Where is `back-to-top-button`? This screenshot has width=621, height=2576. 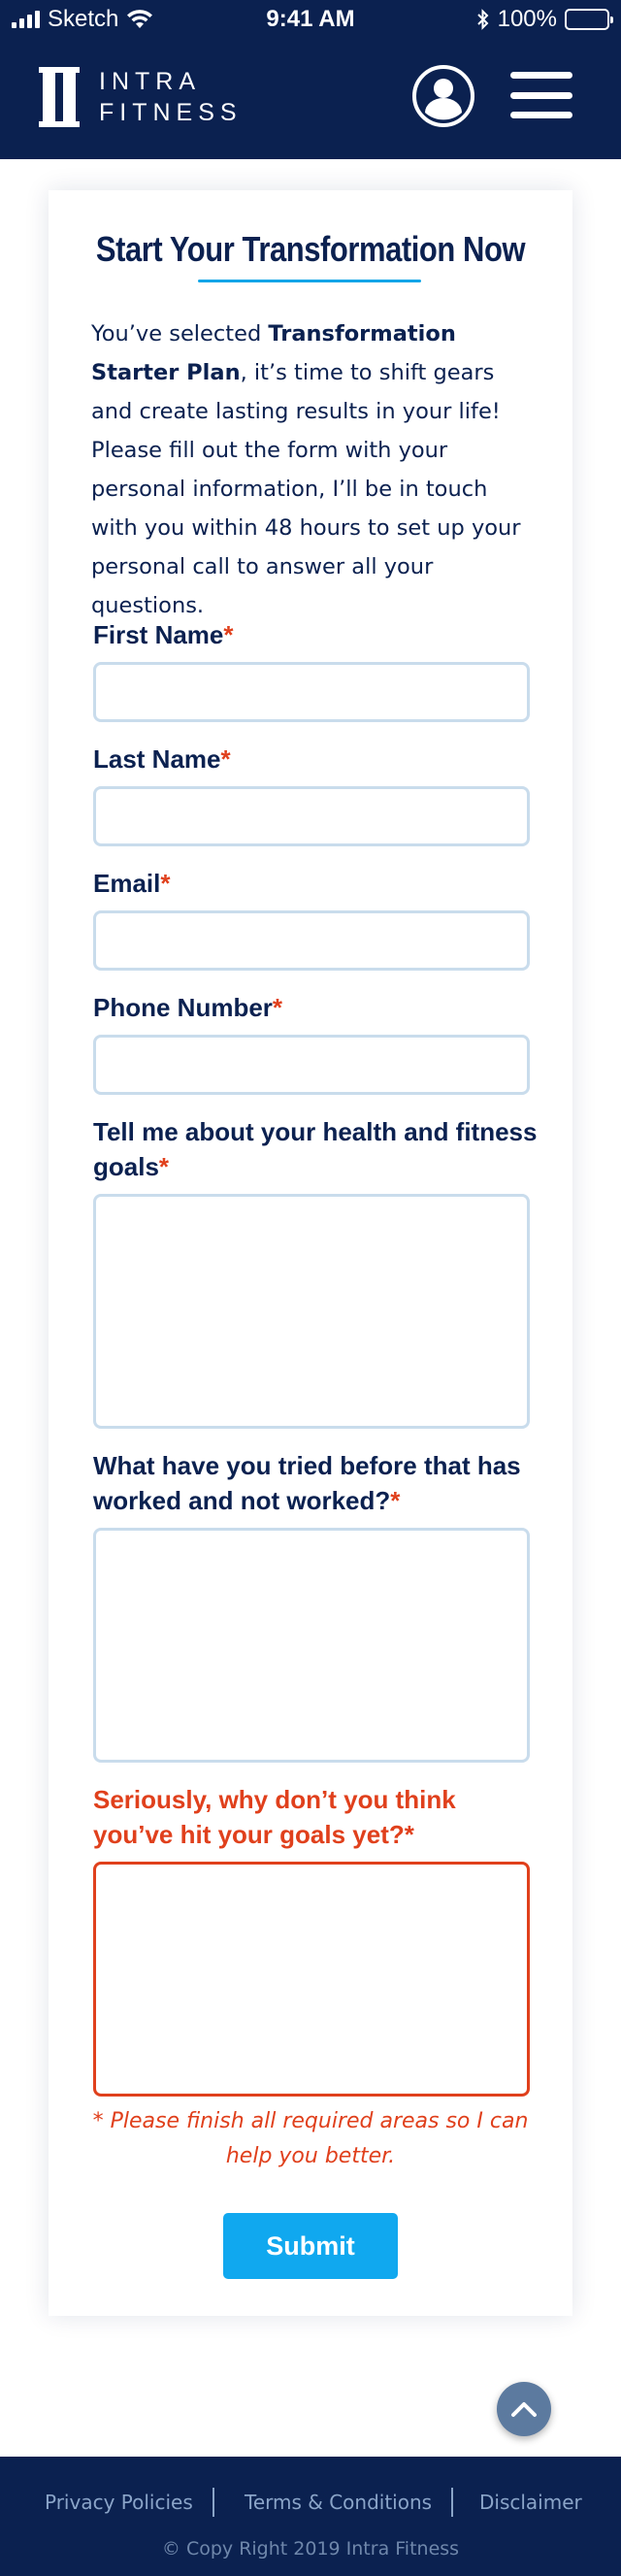
back-to-top-button is located at coordinates (524, 2409).